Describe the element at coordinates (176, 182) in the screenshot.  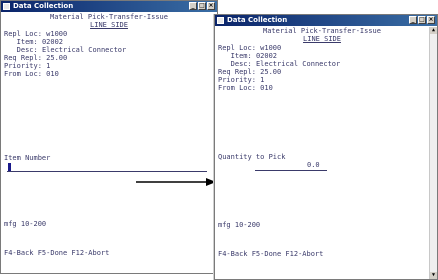
I see `right-arrow-icon` at that location.